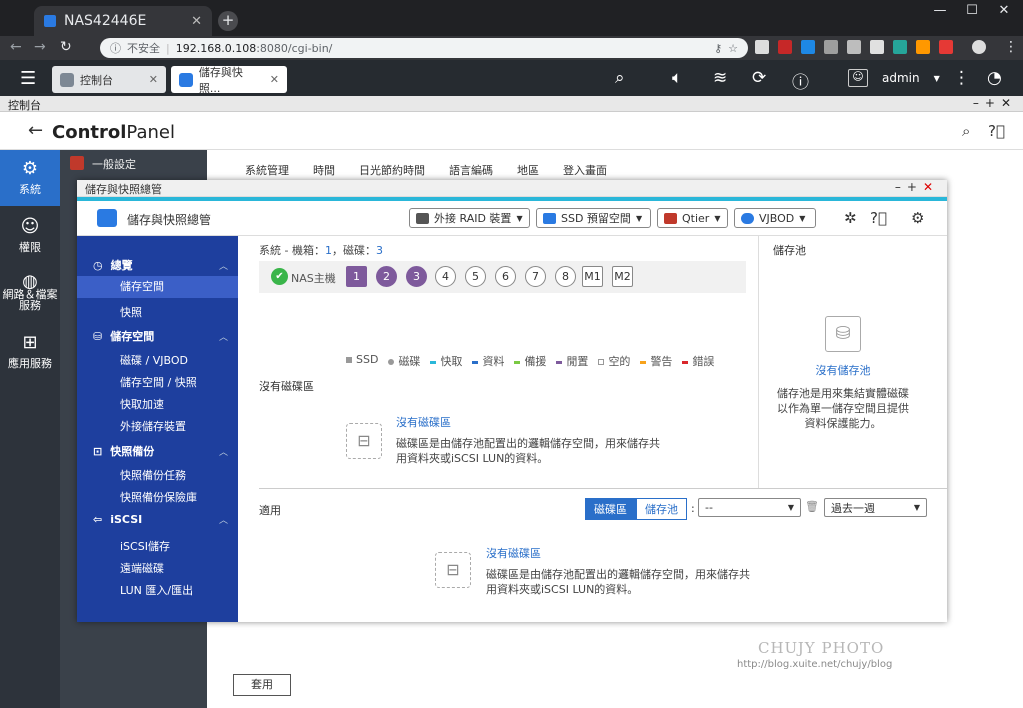 This screenshot has height=708, width=1023. What do you see at coordinates (154, 360) in the screenshot?
I see `sidebar-item-disks-vjbod: 磁碟 / VJBOD` at bounding box center [154, 360].